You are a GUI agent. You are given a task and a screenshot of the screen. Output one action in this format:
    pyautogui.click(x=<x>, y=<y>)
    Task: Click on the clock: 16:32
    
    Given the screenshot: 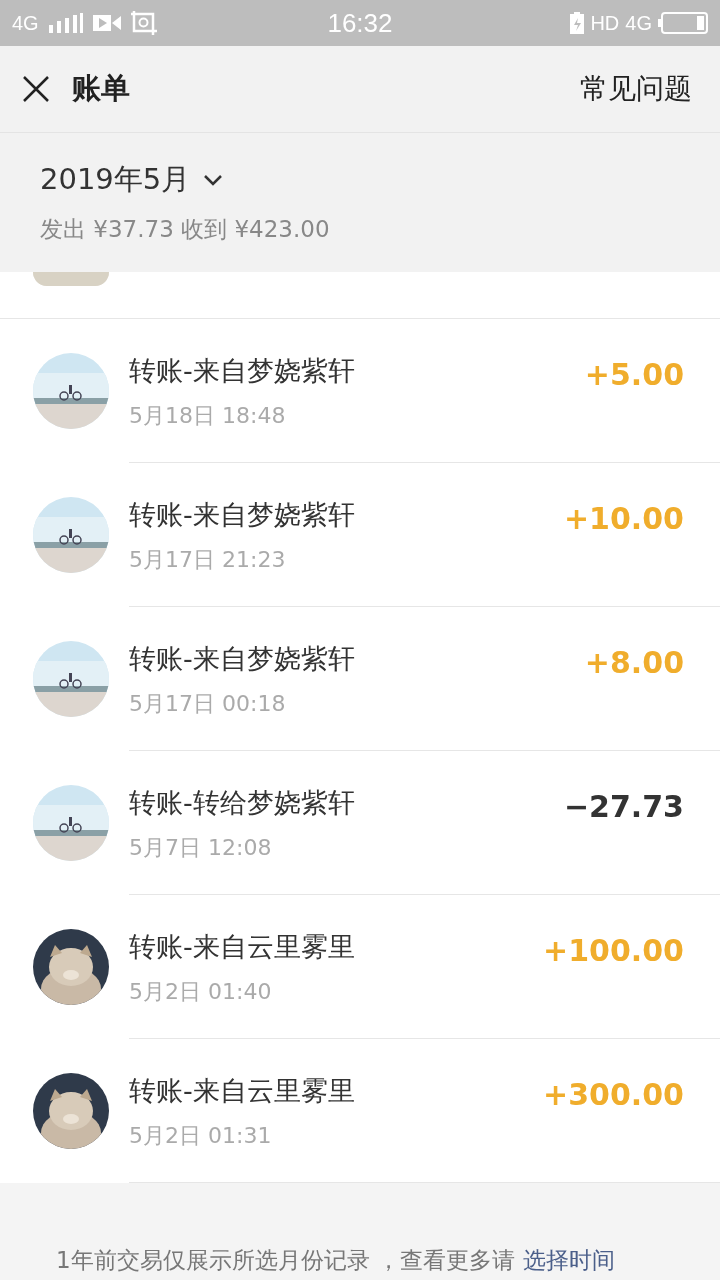 What is the action you would take?
    pyautogui.click(x=360, y=23)
    